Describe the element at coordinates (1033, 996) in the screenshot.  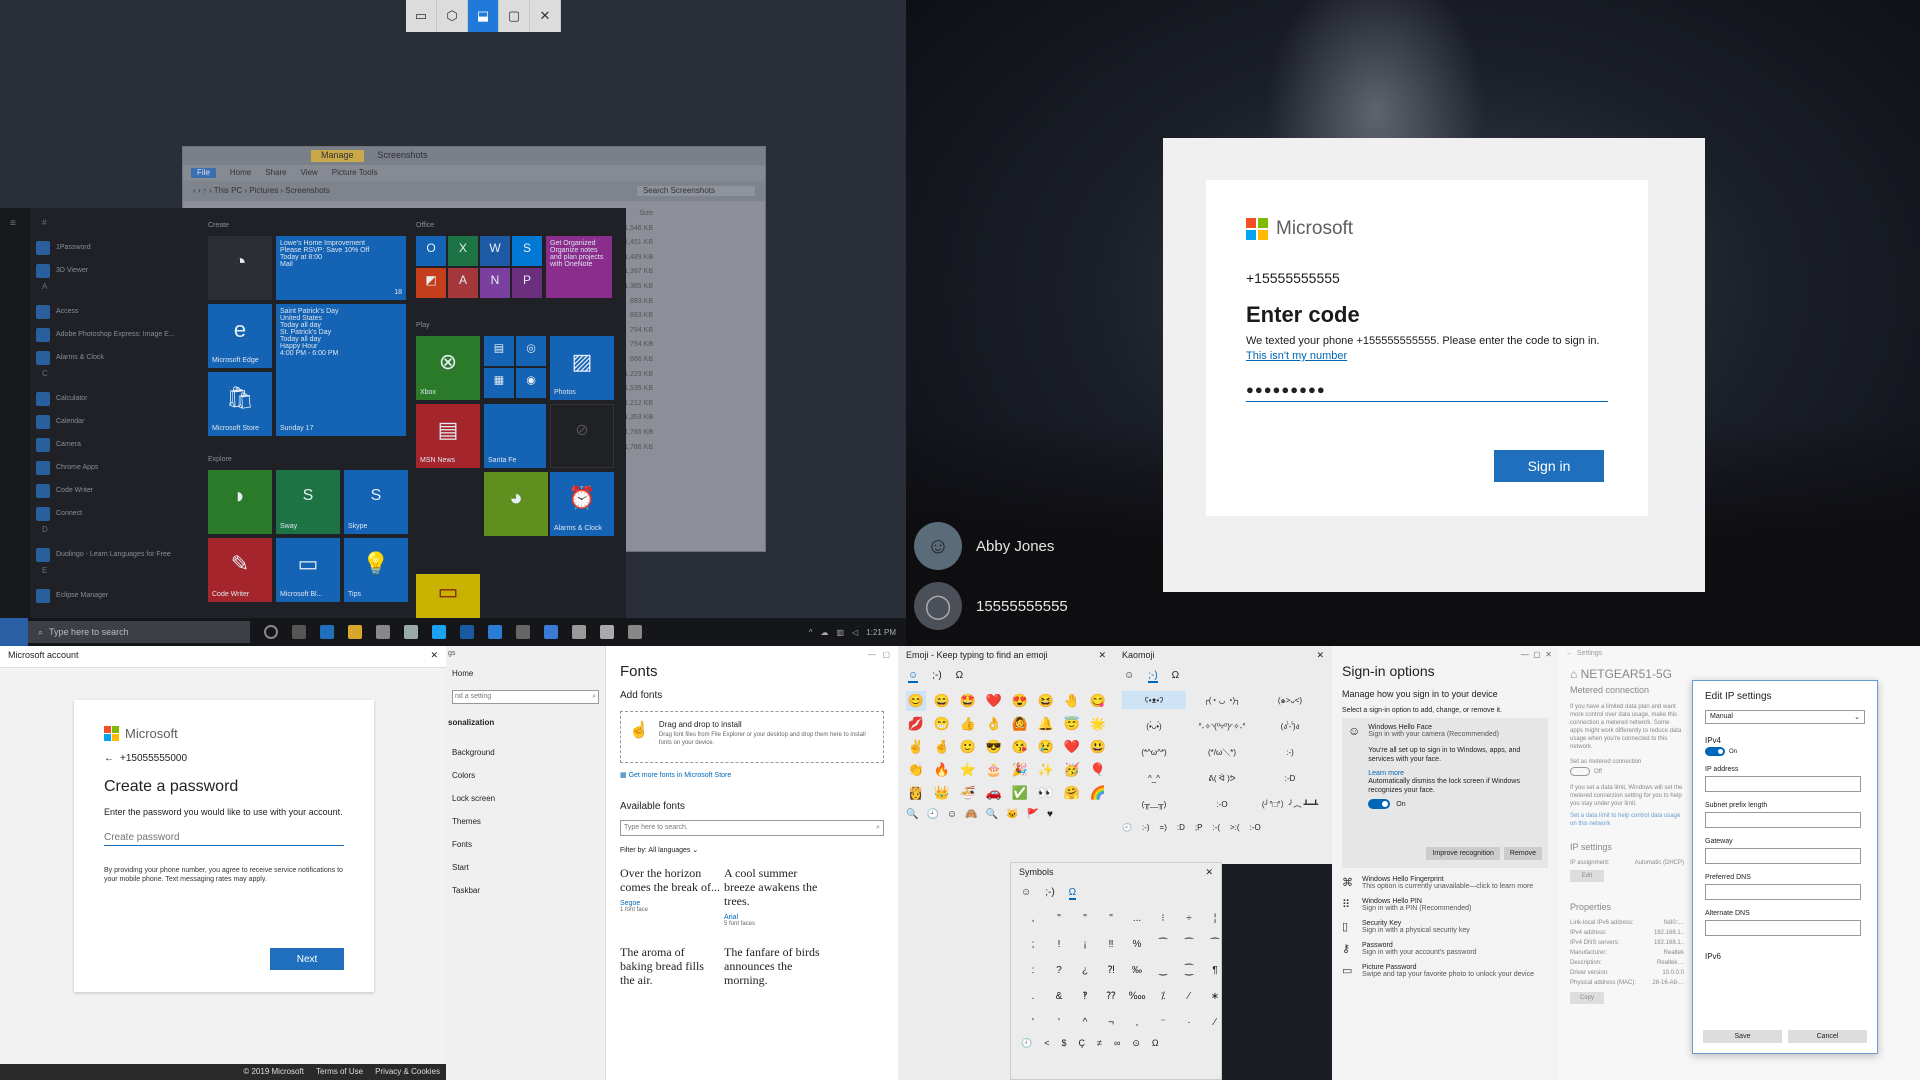
I see `symbol-cell: .` at that location.